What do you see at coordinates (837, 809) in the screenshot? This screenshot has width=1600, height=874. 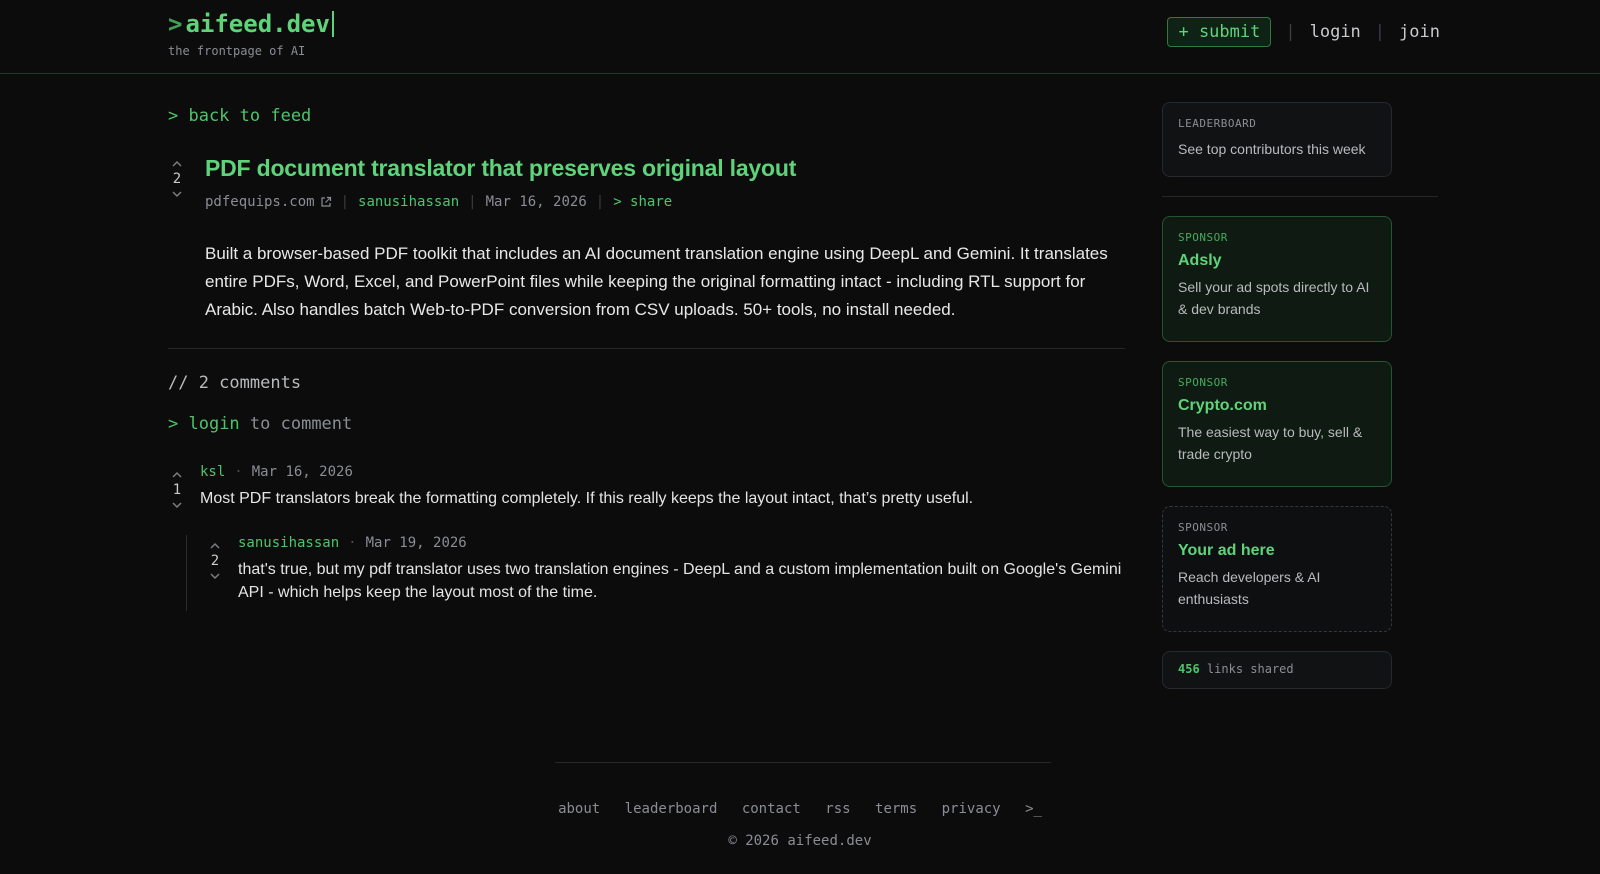 I see `footer-link-rss: rss` at bounding box center [837, 809].